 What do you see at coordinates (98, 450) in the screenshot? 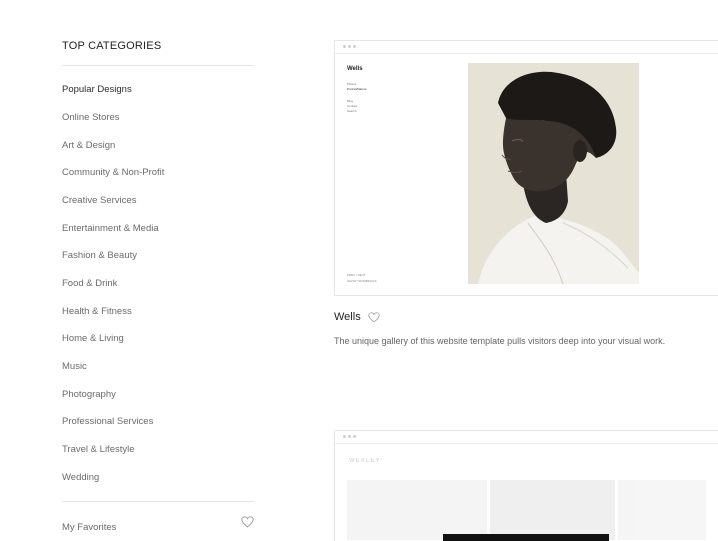
I see `category-travel-lifestyle: Travel & Lifestyle` at bounding box center [98, 450].